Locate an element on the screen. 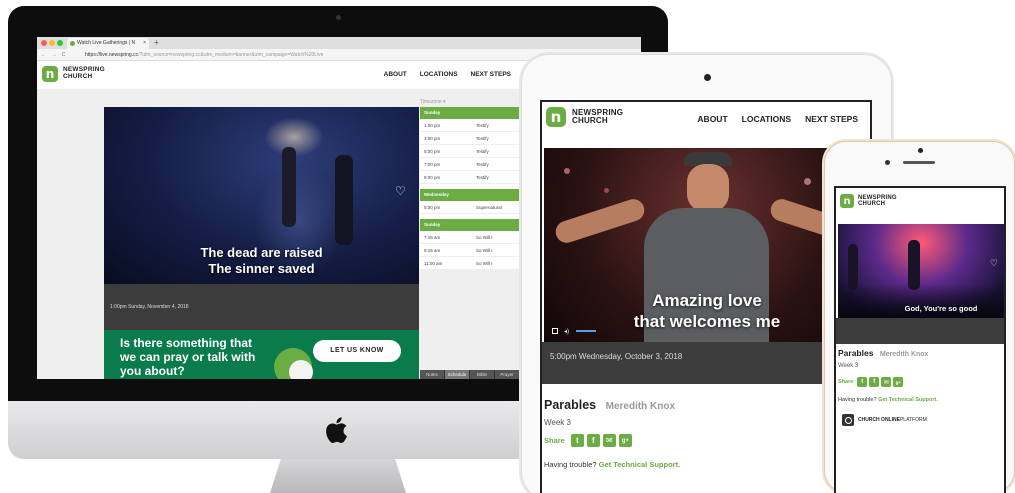 This screenshot has width=1015, height=493. schedule-row: 7:00 pm Testify is located at coordinates (470, 164).